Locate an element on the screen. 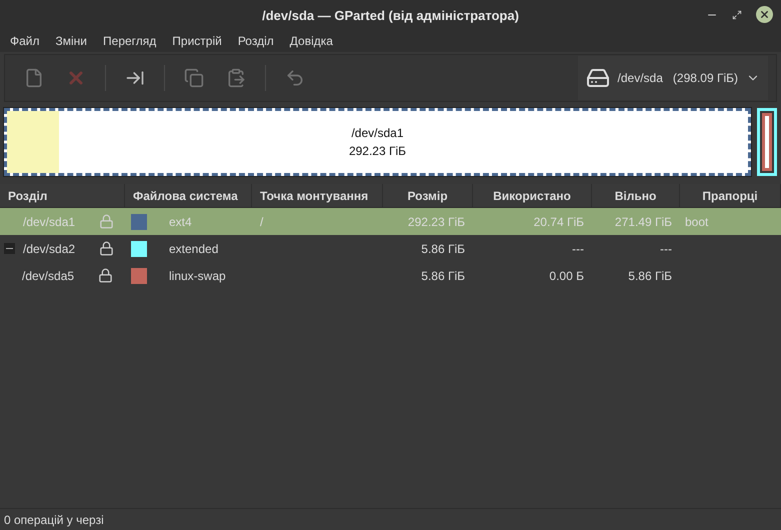 The height and width of the screenshot is (530, 781). menu-item: Пристрій is located at coordinates (197, 41).